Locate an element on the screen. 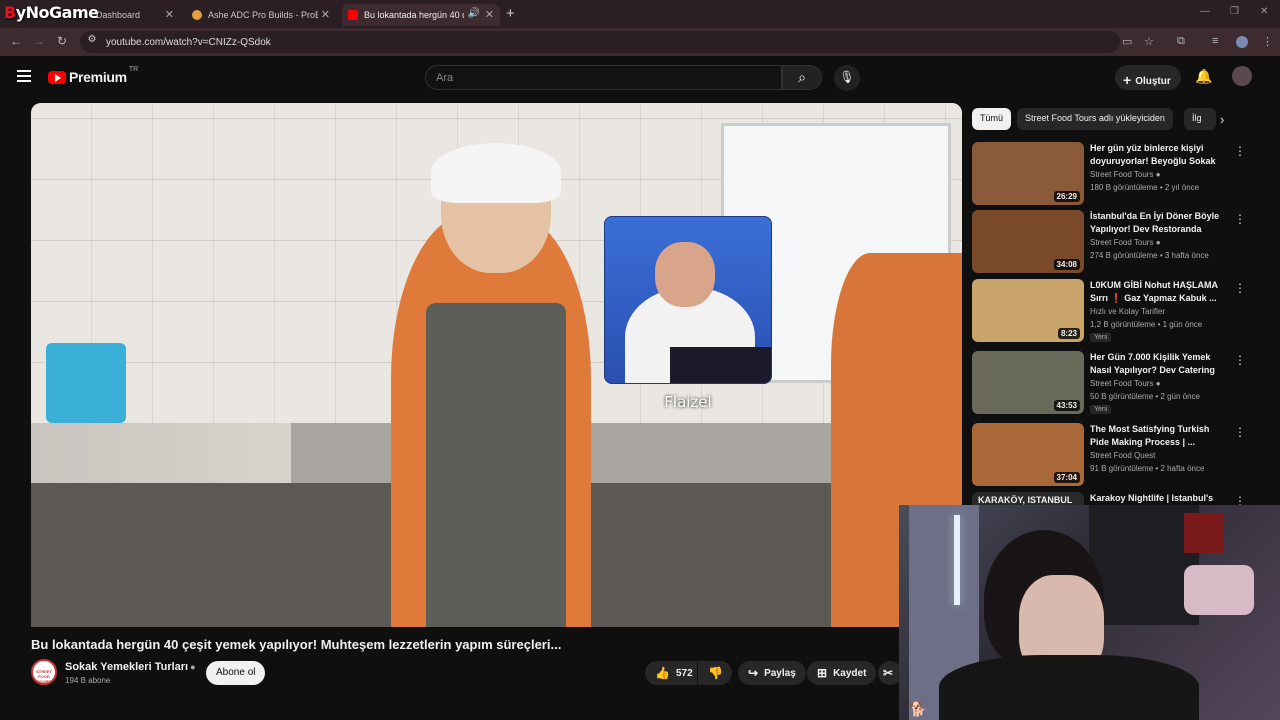 The width and height of the screenshot is (1280, 720). url-text: youtube.com/watch?v=CNIZz-QSdok is located at coordinates (188, 42).